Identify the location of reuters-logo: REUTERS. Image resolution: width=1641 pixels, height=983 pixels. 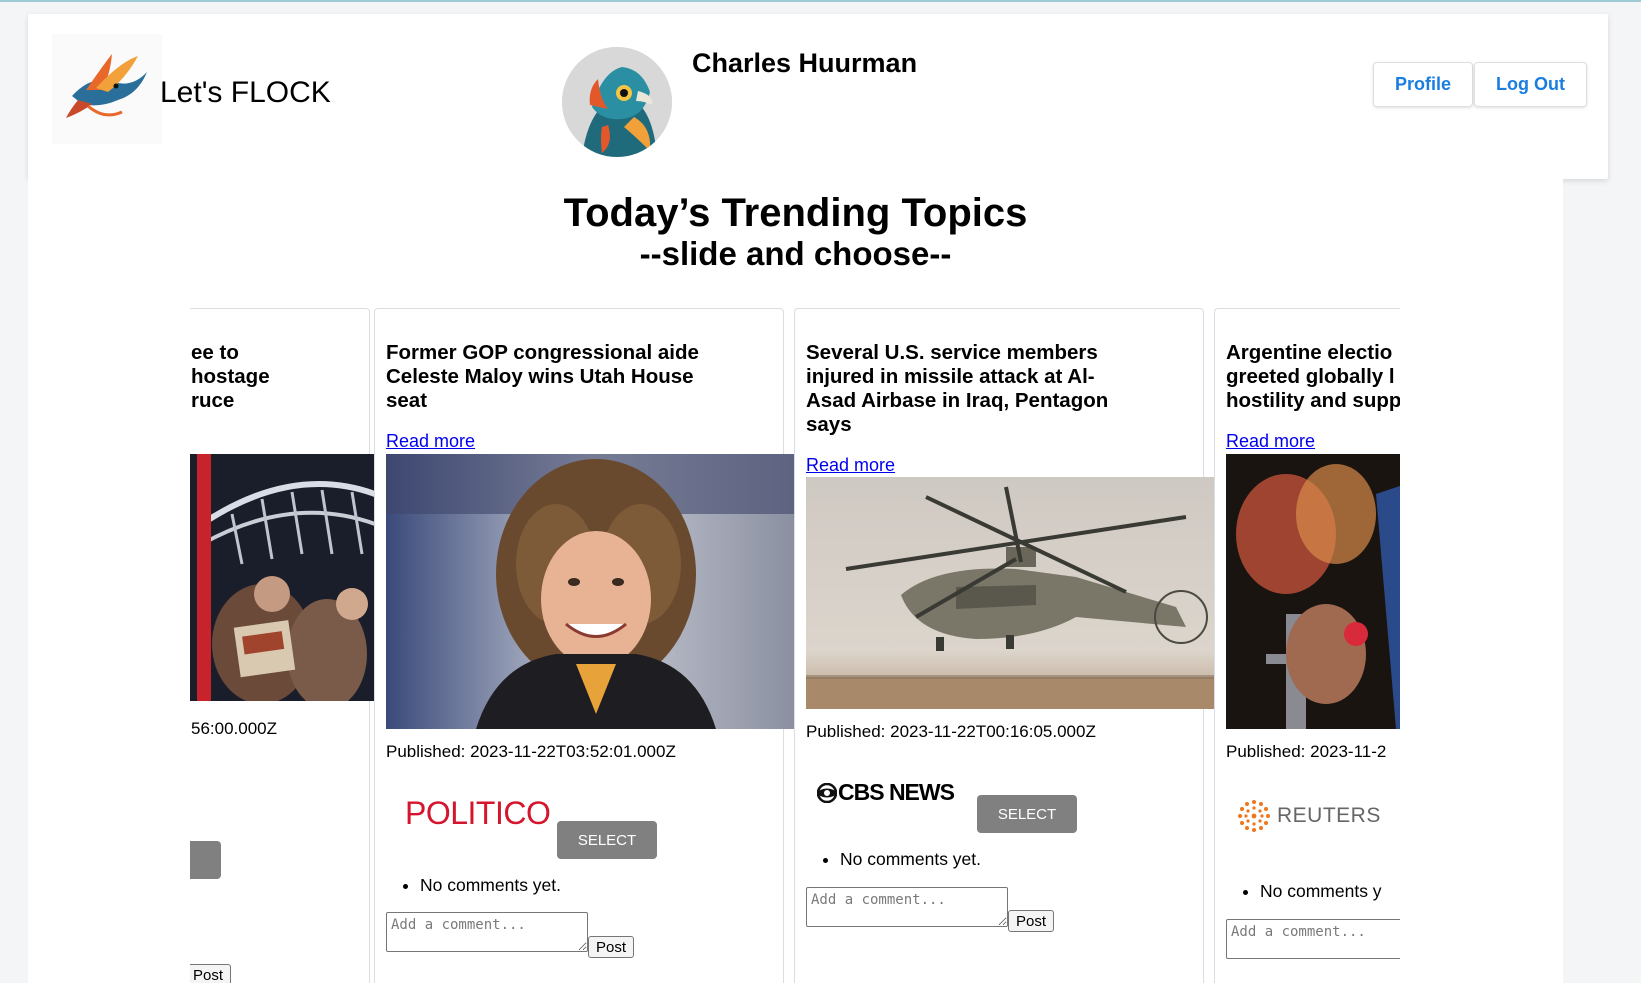
(1309, 816).